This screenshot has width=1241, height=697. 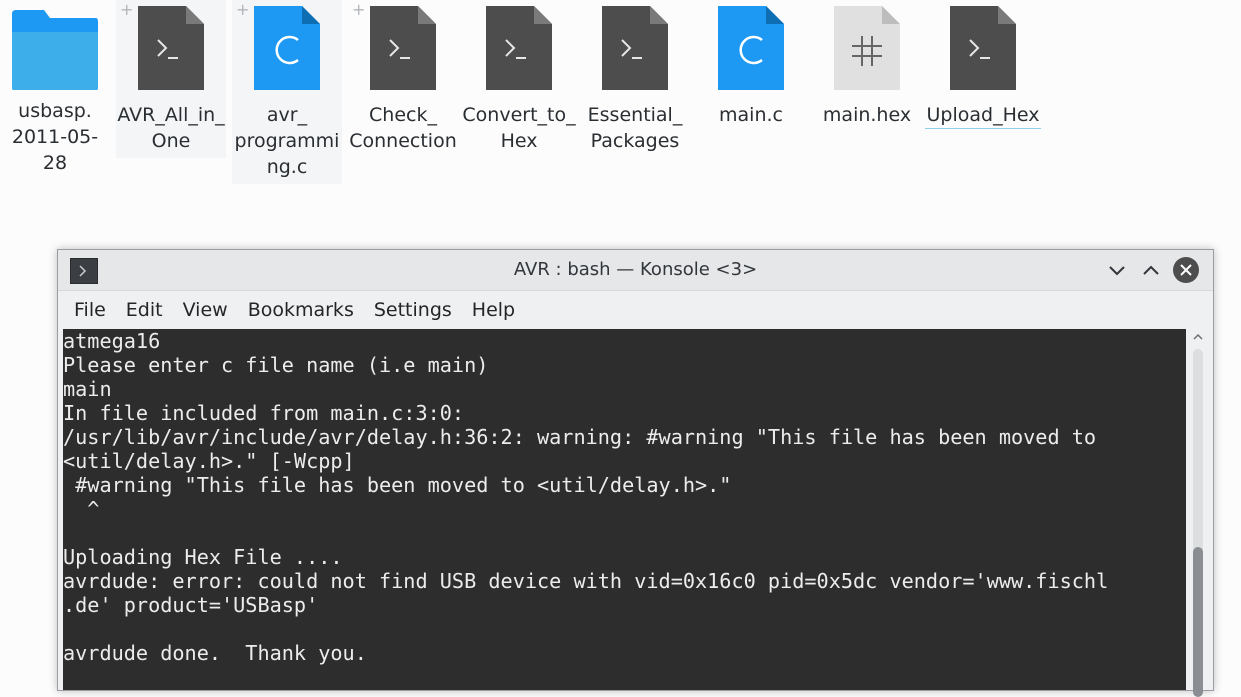 I want to click on file-main-hex: main.hex, so click(x=867, y=66).